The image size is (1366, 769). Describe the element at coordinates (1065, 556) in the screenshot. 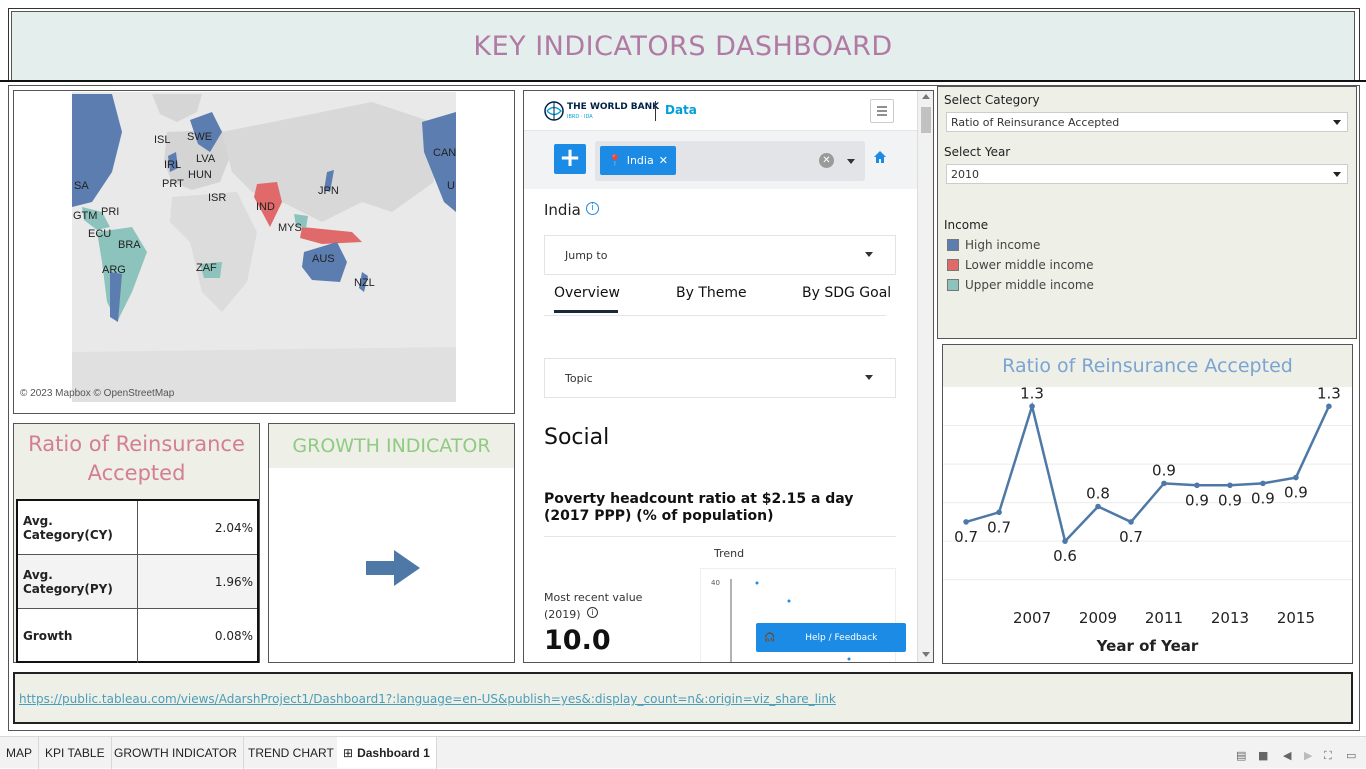

I see `data-label: 0.6` at that location.